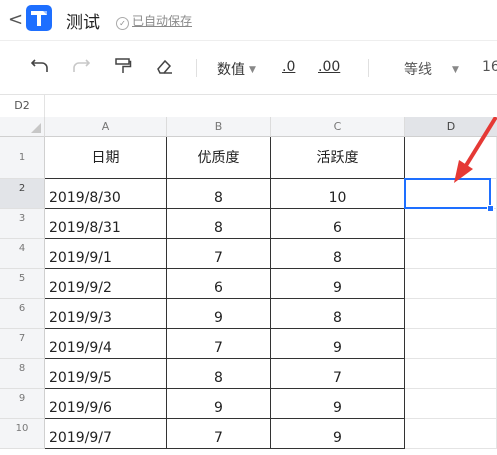 This screenshot has width=497, height=455. I want to click on font-family-dropdown: 等线 ▼, so click(431, 69).